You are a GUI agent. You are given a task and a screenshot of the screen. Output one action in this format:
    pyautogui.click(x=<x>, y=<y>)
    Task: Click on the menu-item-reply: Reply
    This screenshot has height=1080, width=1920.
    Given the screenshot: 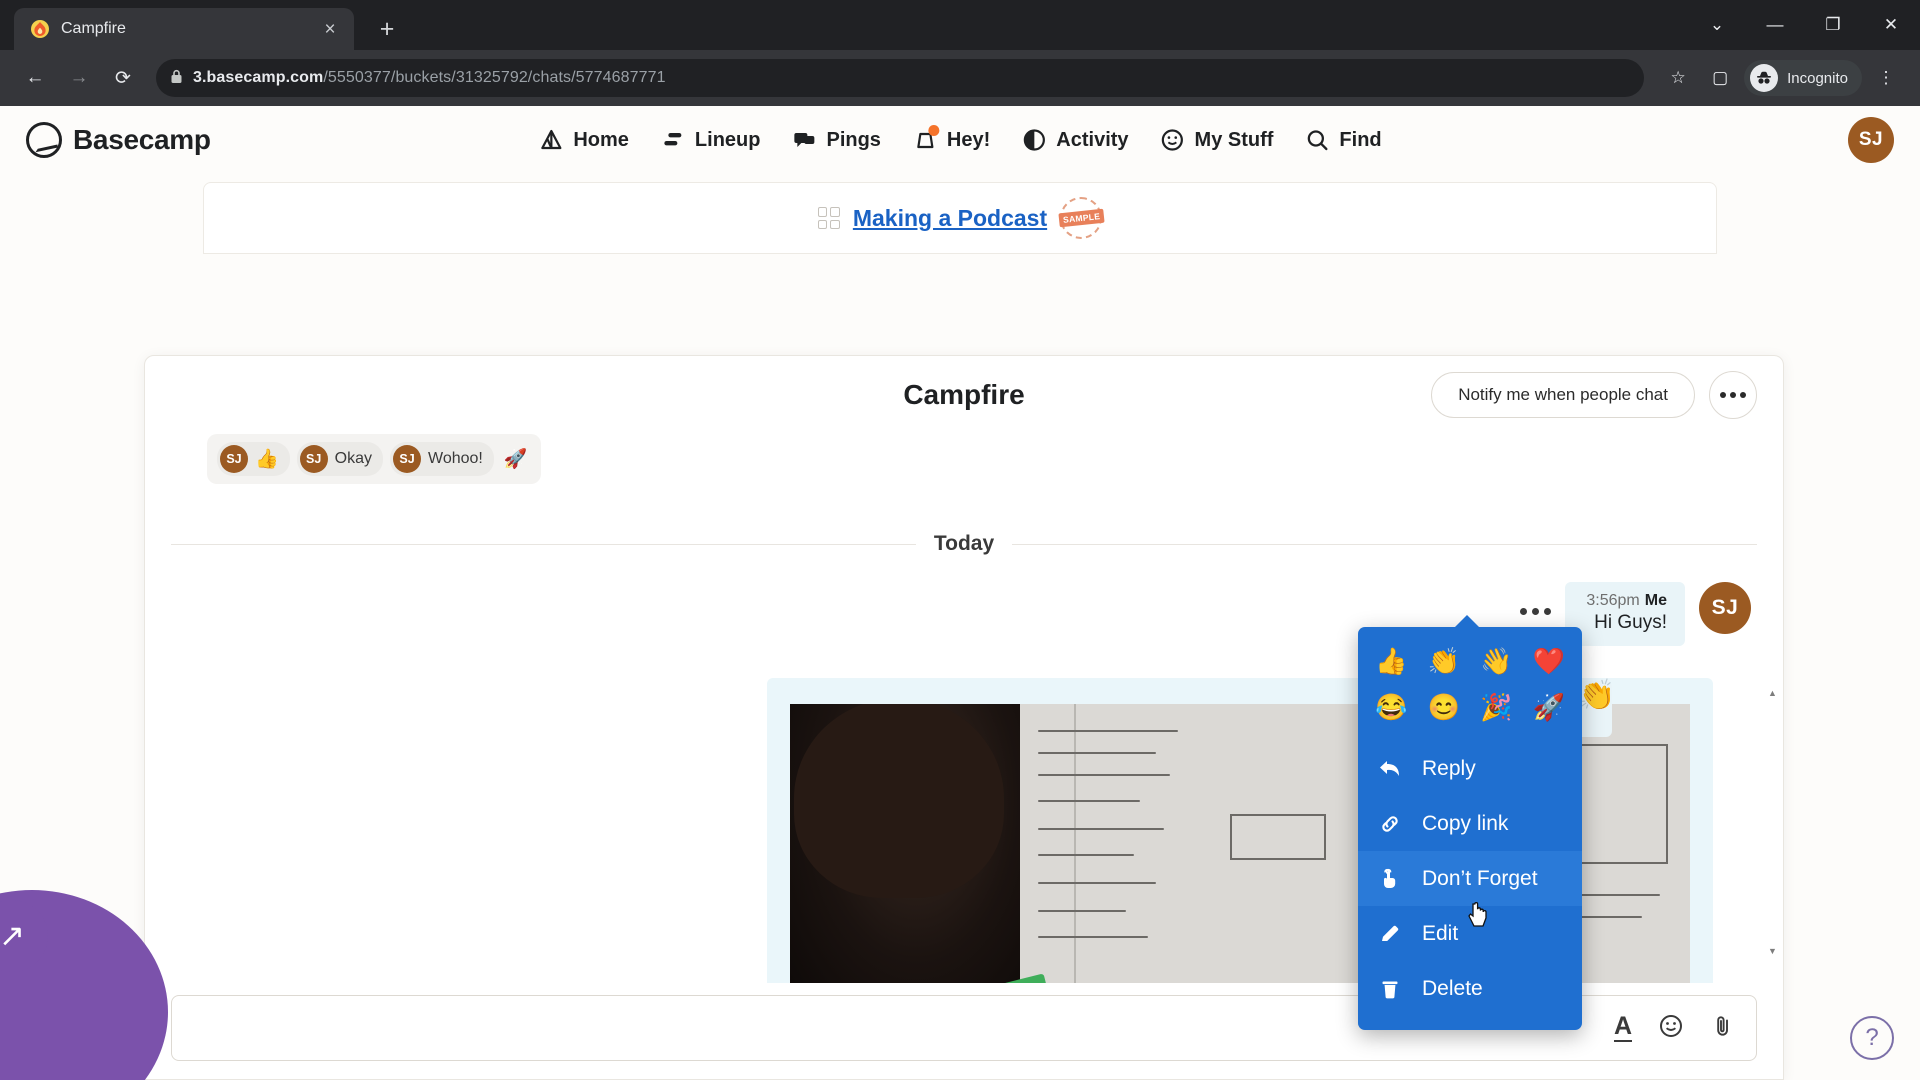 What is the action you would take?
    pyautogui.click(x=1470, y=768)
    